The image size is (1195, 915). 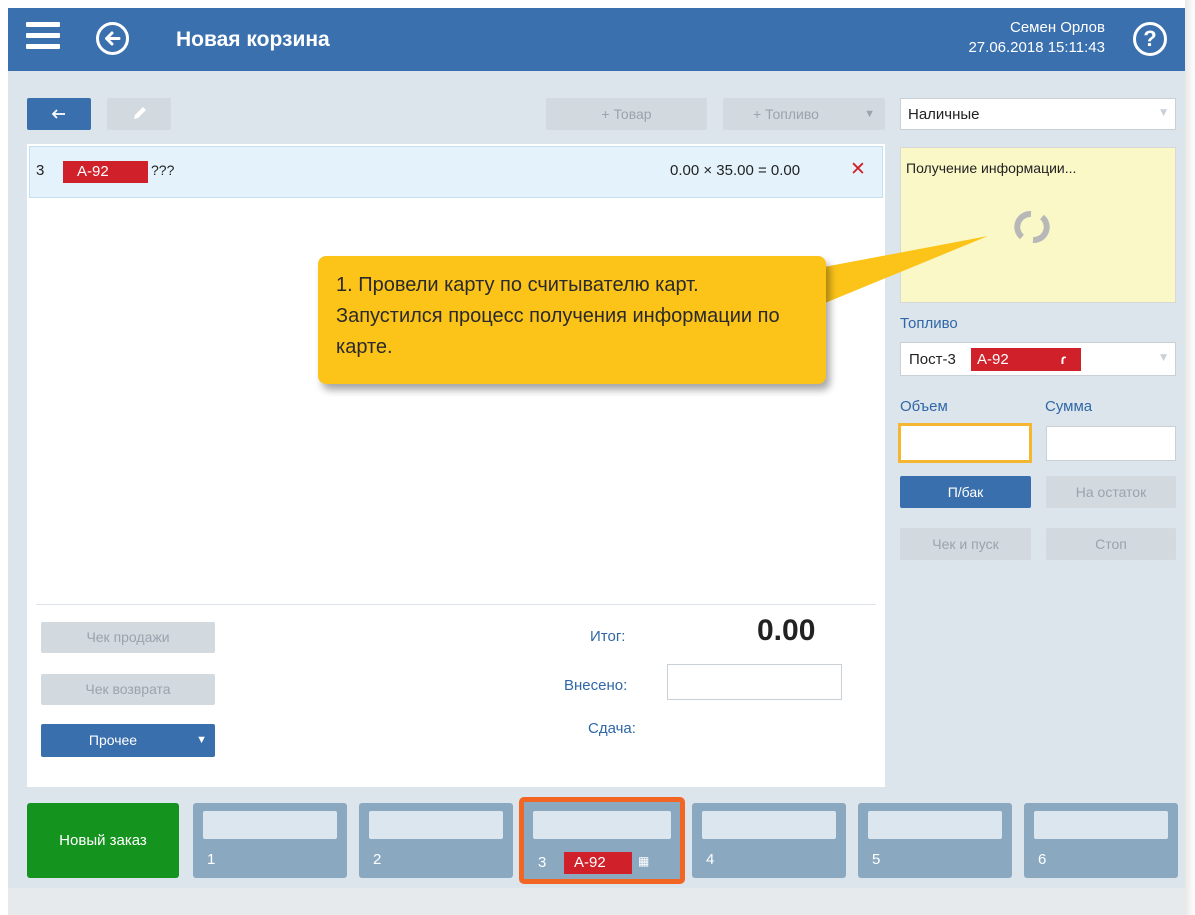 What do you see at coordinates (965, 443) in the screenshot?
I see `volume-input` at bounding box center [965, 443].